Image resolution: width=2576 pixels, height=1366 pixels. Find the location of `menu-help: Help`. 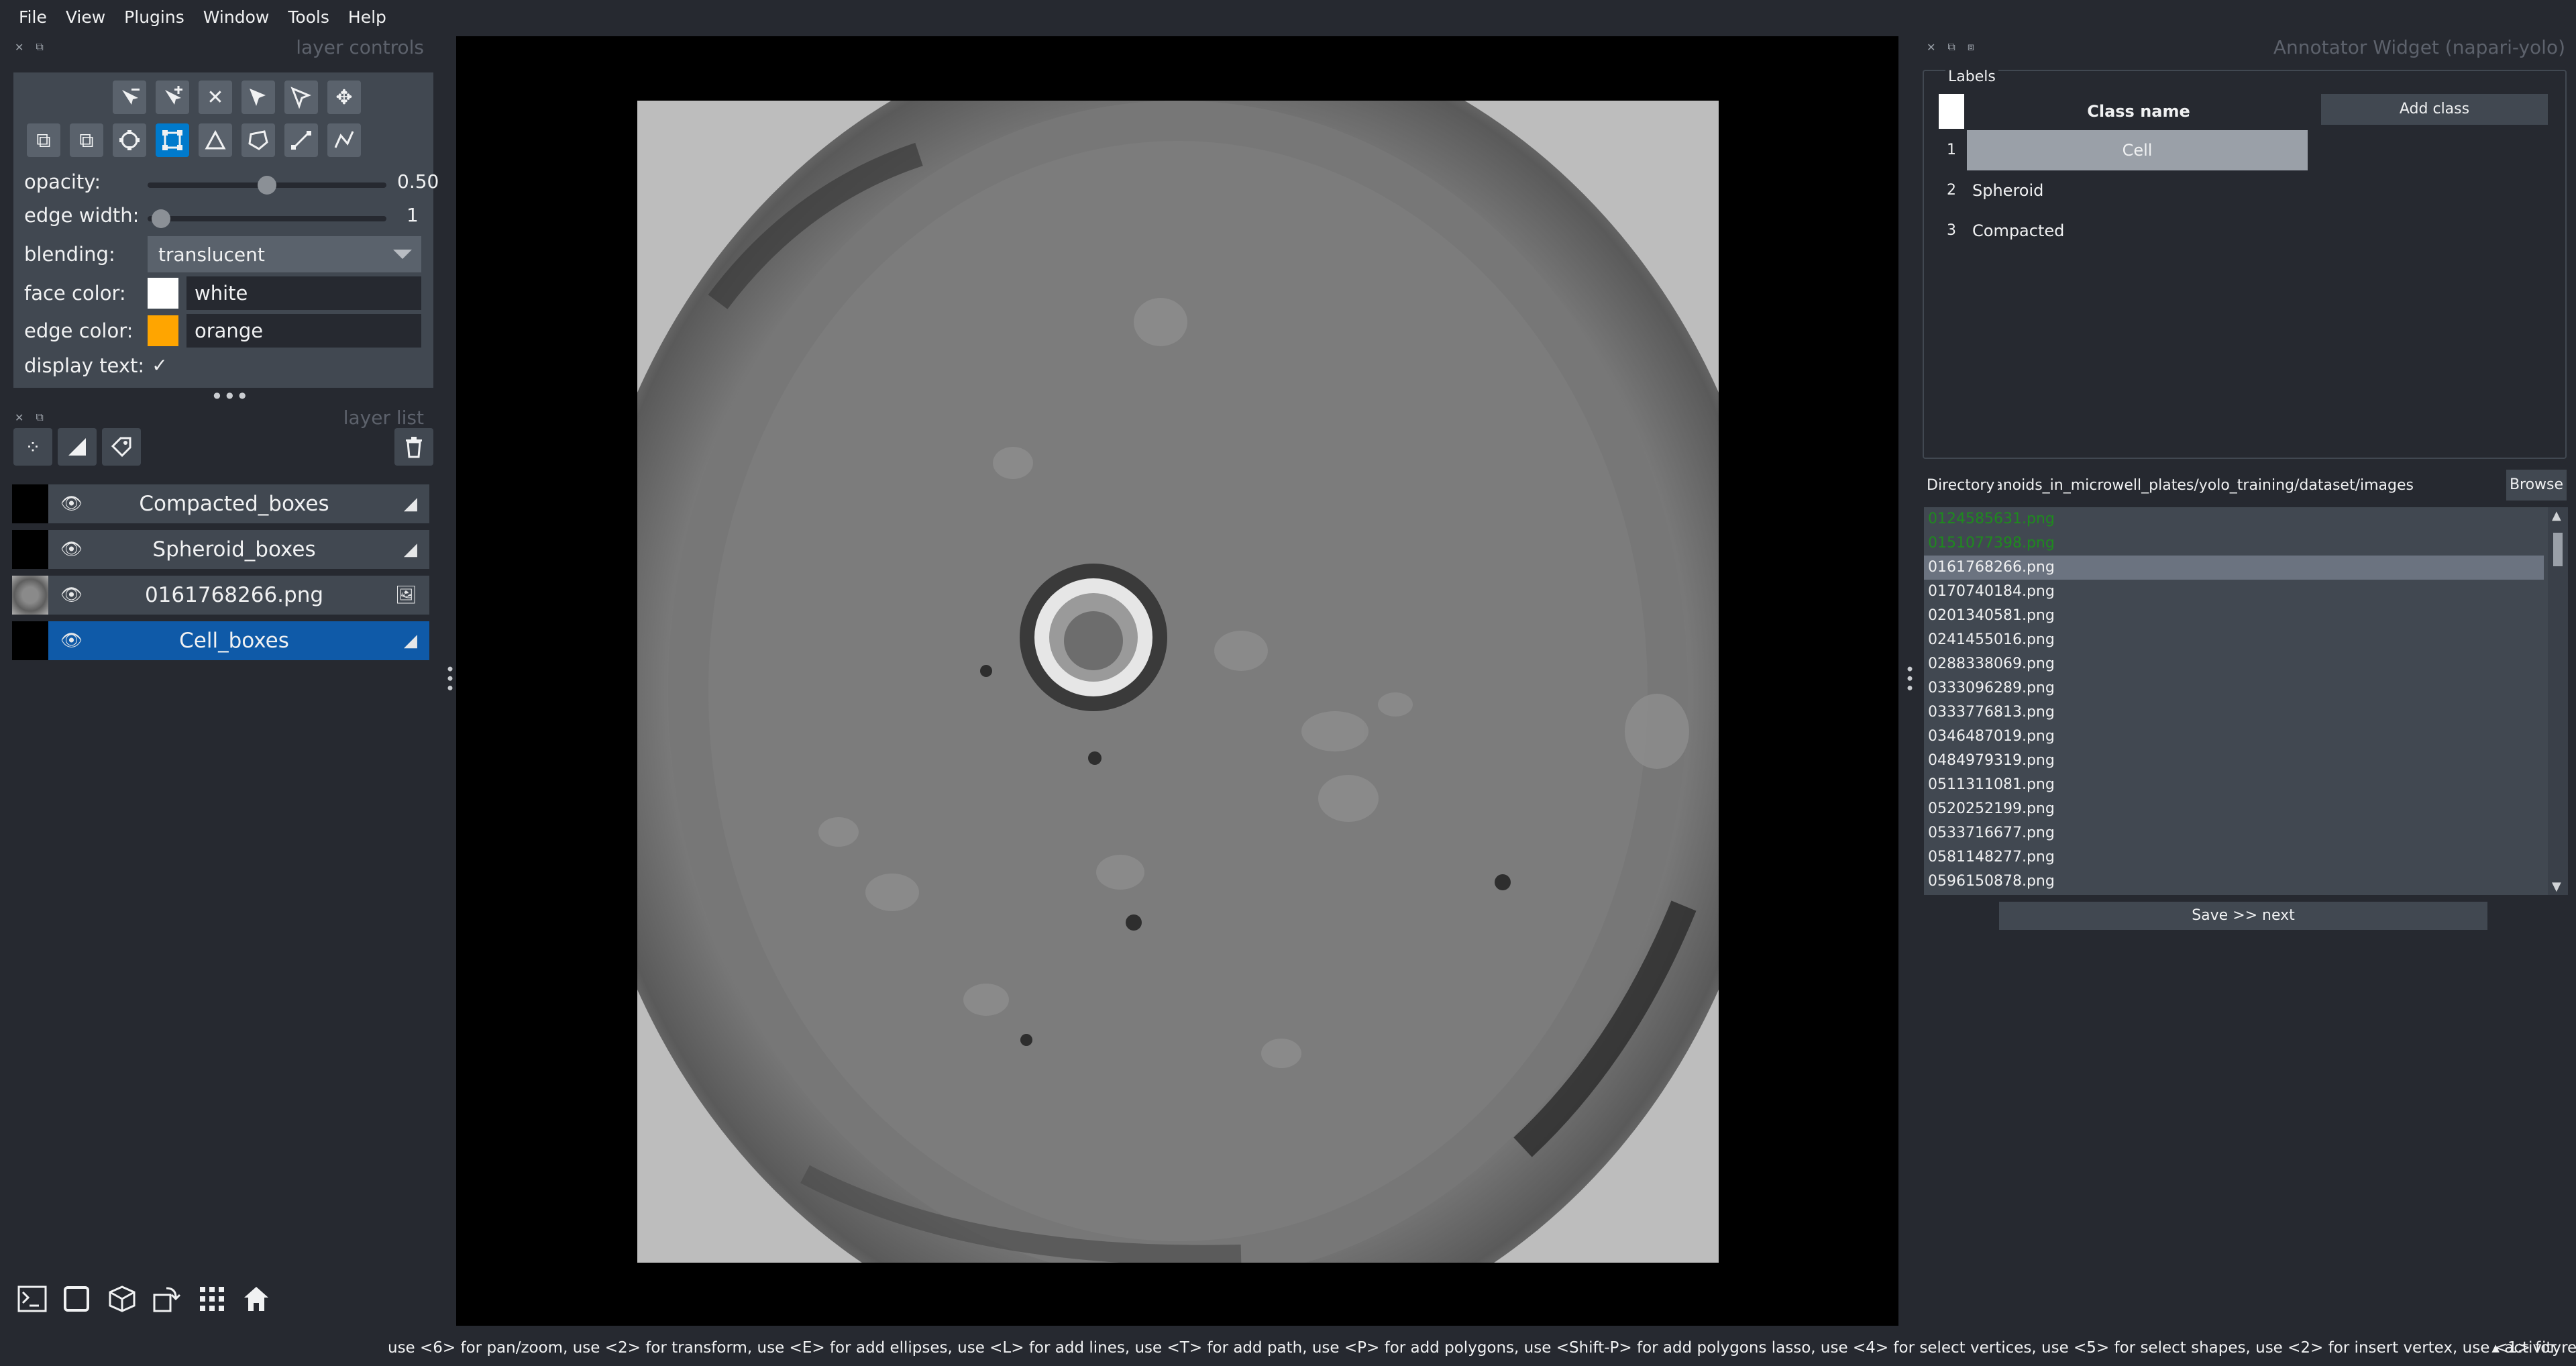

menu-help: Help is located at coordinates (367, 18).